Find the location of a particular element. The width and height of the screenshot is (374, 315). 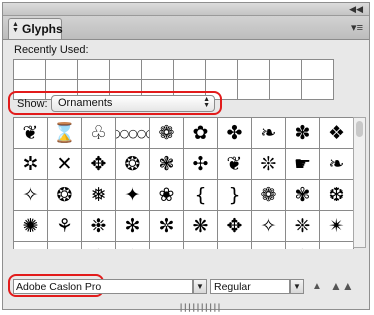

glyph-cell: ○○○○○ is located at coordinates (133, 133).